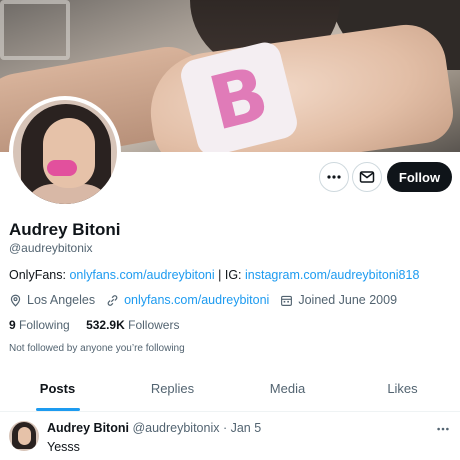  I want to click on avatar-face, so click(69, 153).